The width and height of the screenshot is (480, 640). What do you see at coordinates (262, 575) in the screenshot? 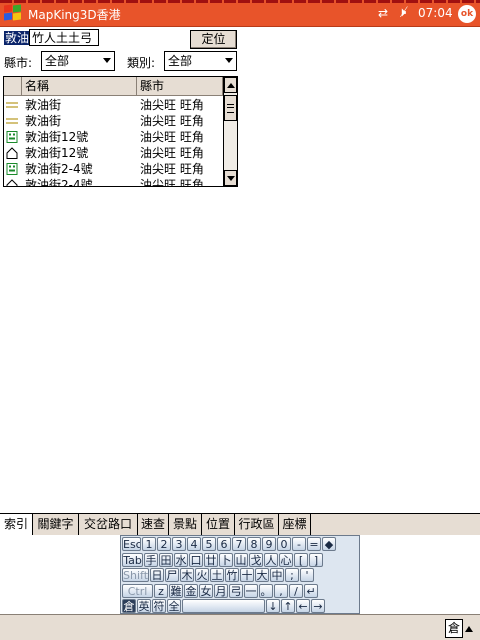
I see `keyboard-key: 大` at bounding box center [262, 575].